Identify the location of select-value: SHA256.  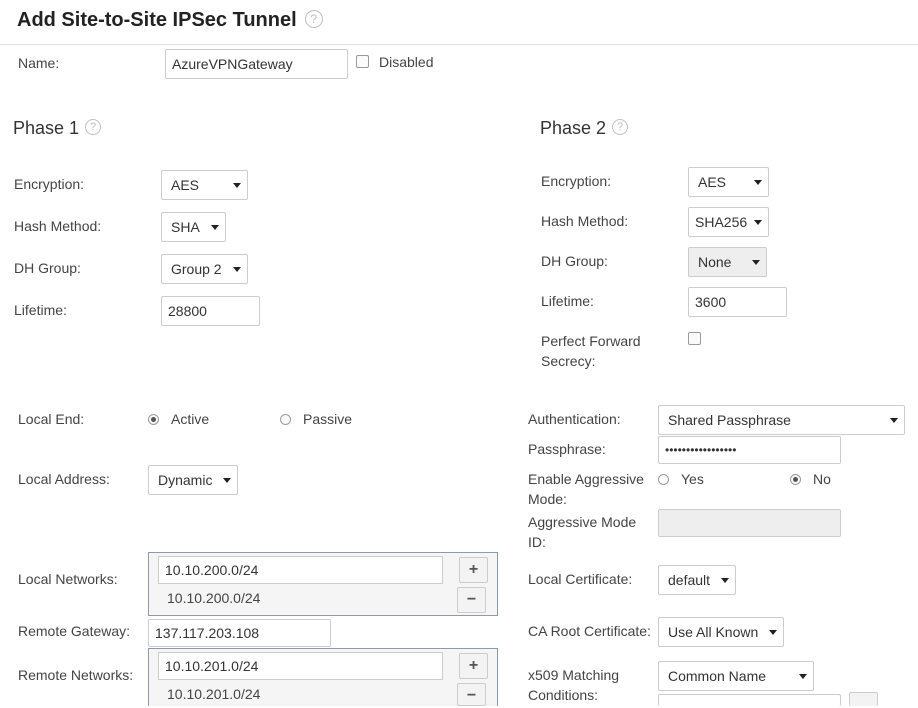
(721, 222).